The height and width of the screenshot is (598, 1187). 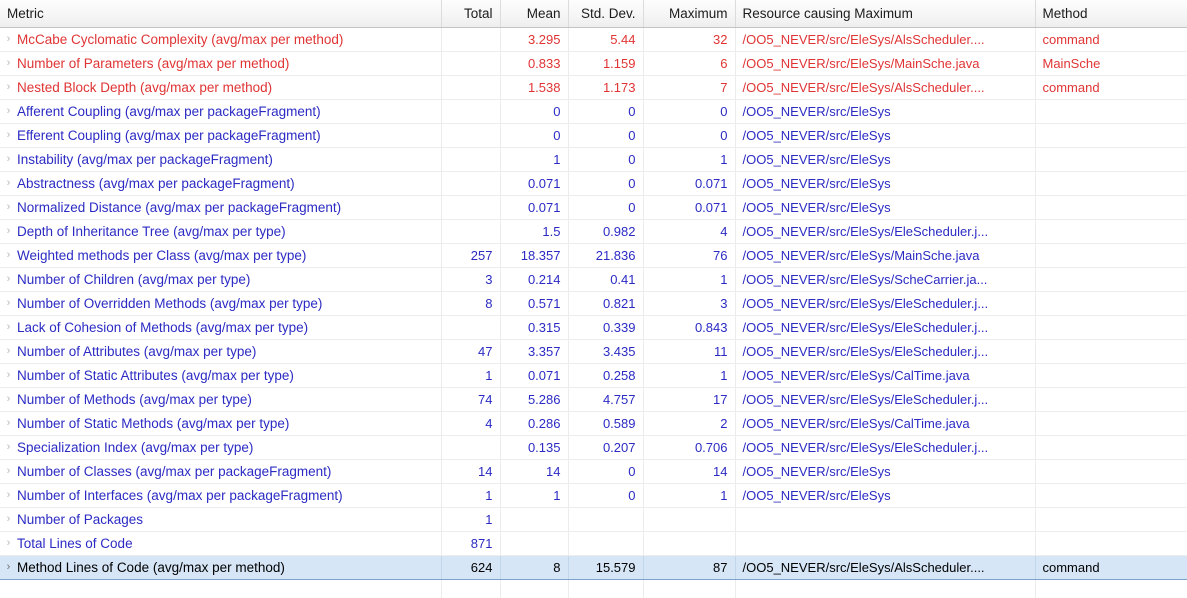 I want to click on cell-total: 47, so click(x=471, y=351).